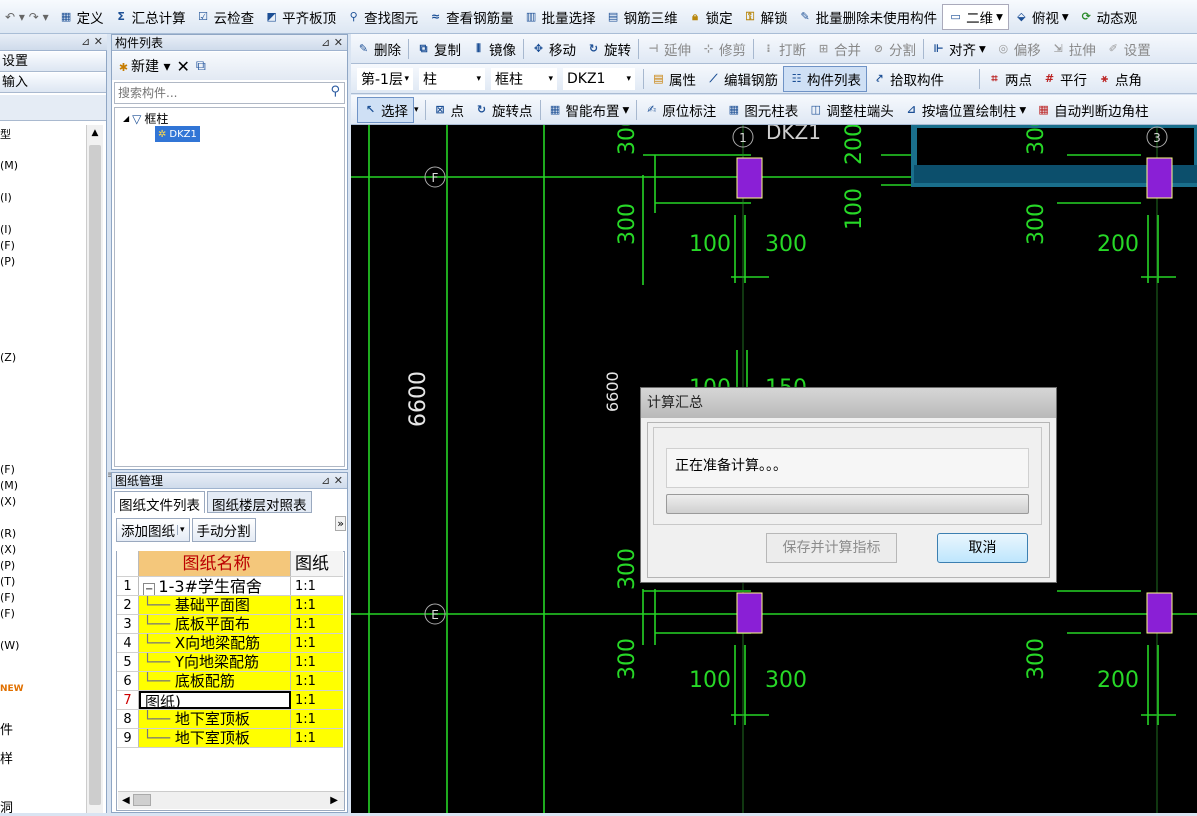 The width and height of the screenshot is (1197, 816). What do you see at coordinates (673, 79) in the screenshot?
I see `properties-button: ▤ 属性` at bounding box center [673, 79].